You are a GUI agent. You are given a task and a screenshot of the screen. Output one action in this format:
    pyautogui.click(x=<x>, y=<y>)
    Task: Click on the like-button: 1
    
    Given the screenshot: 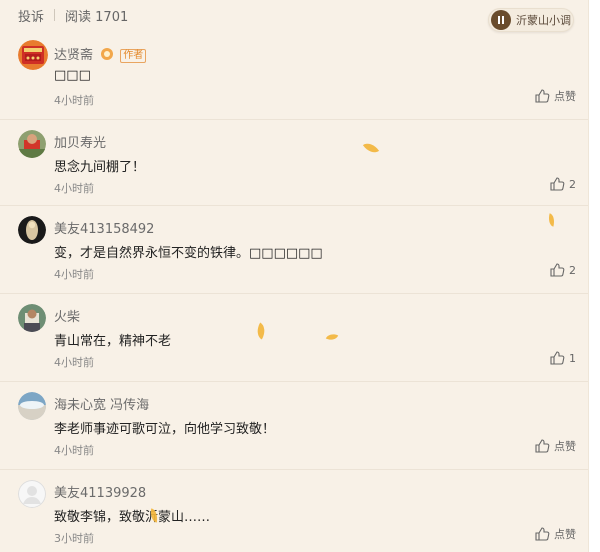 What is the action you would take?
    pyautogui.click(x=562, y=358)
    